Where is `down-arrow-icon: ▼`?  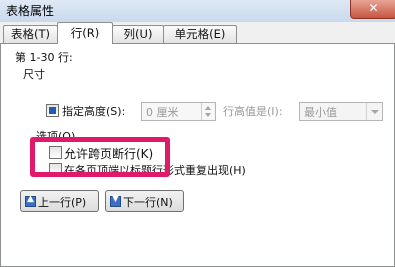
down-arrow-icon: ▼ is located at coordinates (115, 200).